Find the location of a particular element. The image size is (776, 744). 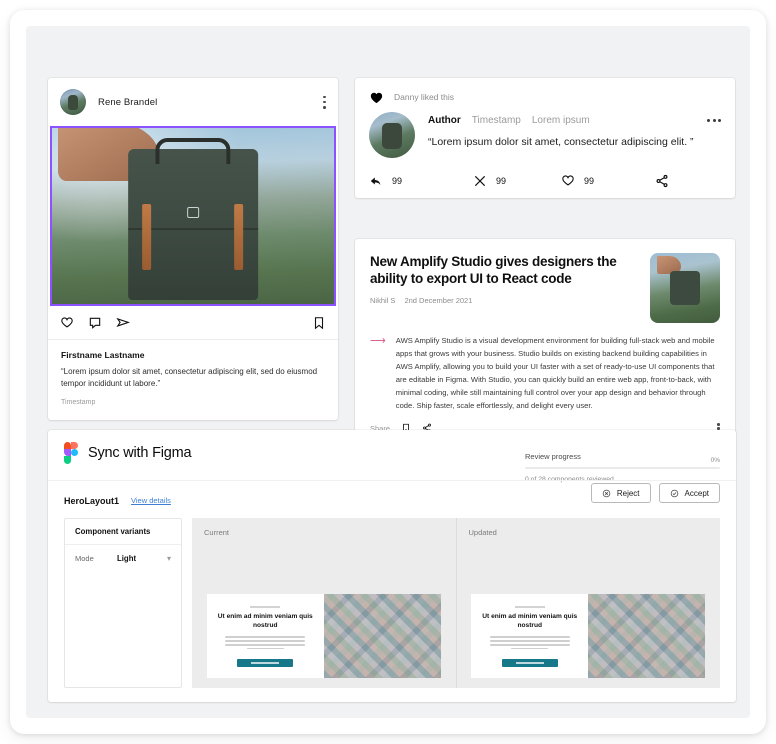

share-icon is located at coordinates (662, 181).